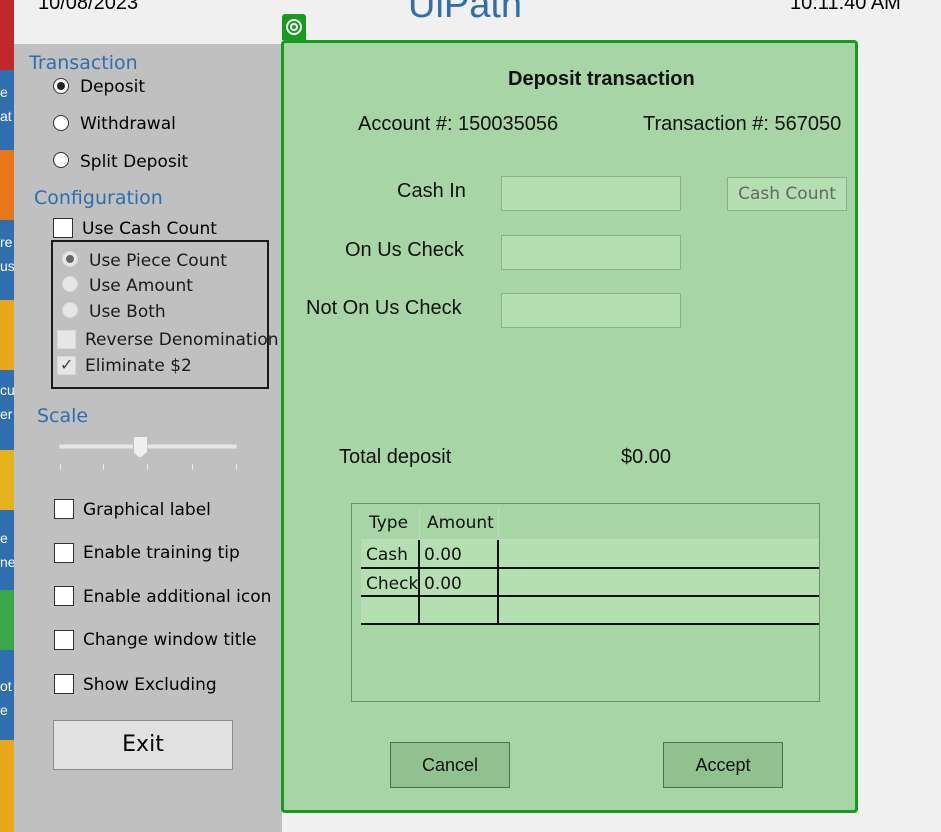 The image size is (941, 832). Describe the element at coordinates (294, 27) in the screenshot. I see `uipath-target-icon` at that location.